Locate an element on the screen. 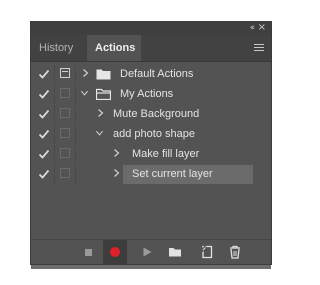  tab-history: History is located at coordinates (56, 48).